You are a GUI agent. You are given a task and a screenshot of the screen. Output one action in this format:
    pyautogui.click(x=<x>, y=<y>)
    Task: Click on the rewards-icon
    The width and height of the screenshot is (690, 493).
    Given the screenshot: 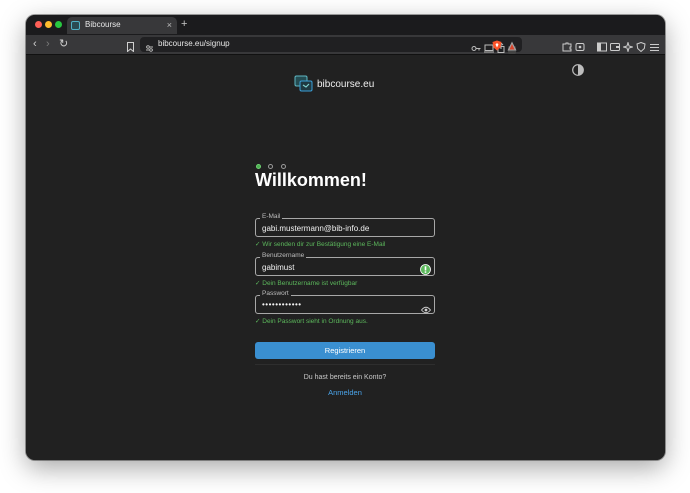 What is the action you would take?
    pyautogui.click(x=512, y=47)
    